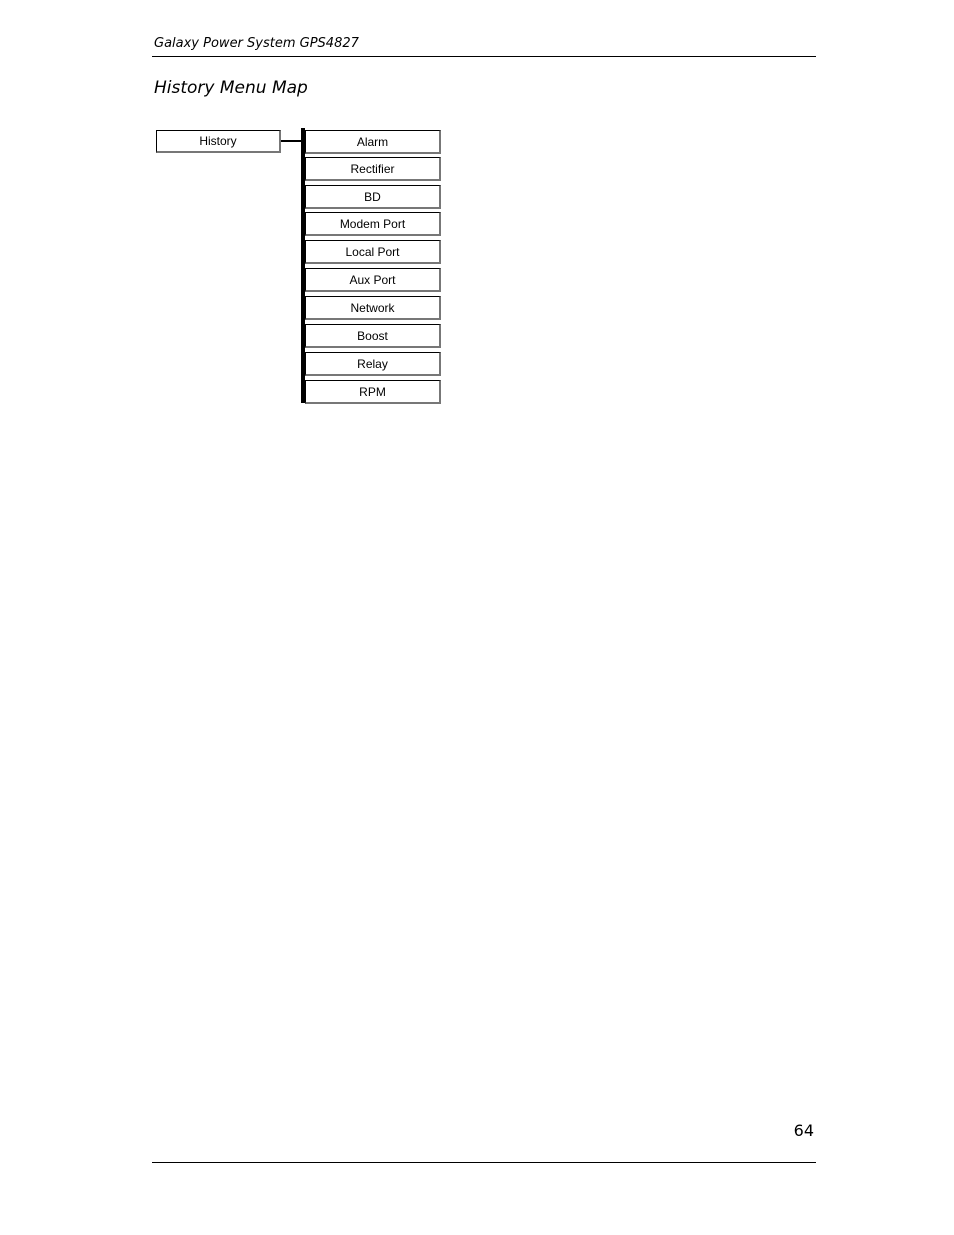  Describe the element at coordinates (218, 141) in the screenshot. I see `menu-root-history: History` at that location.